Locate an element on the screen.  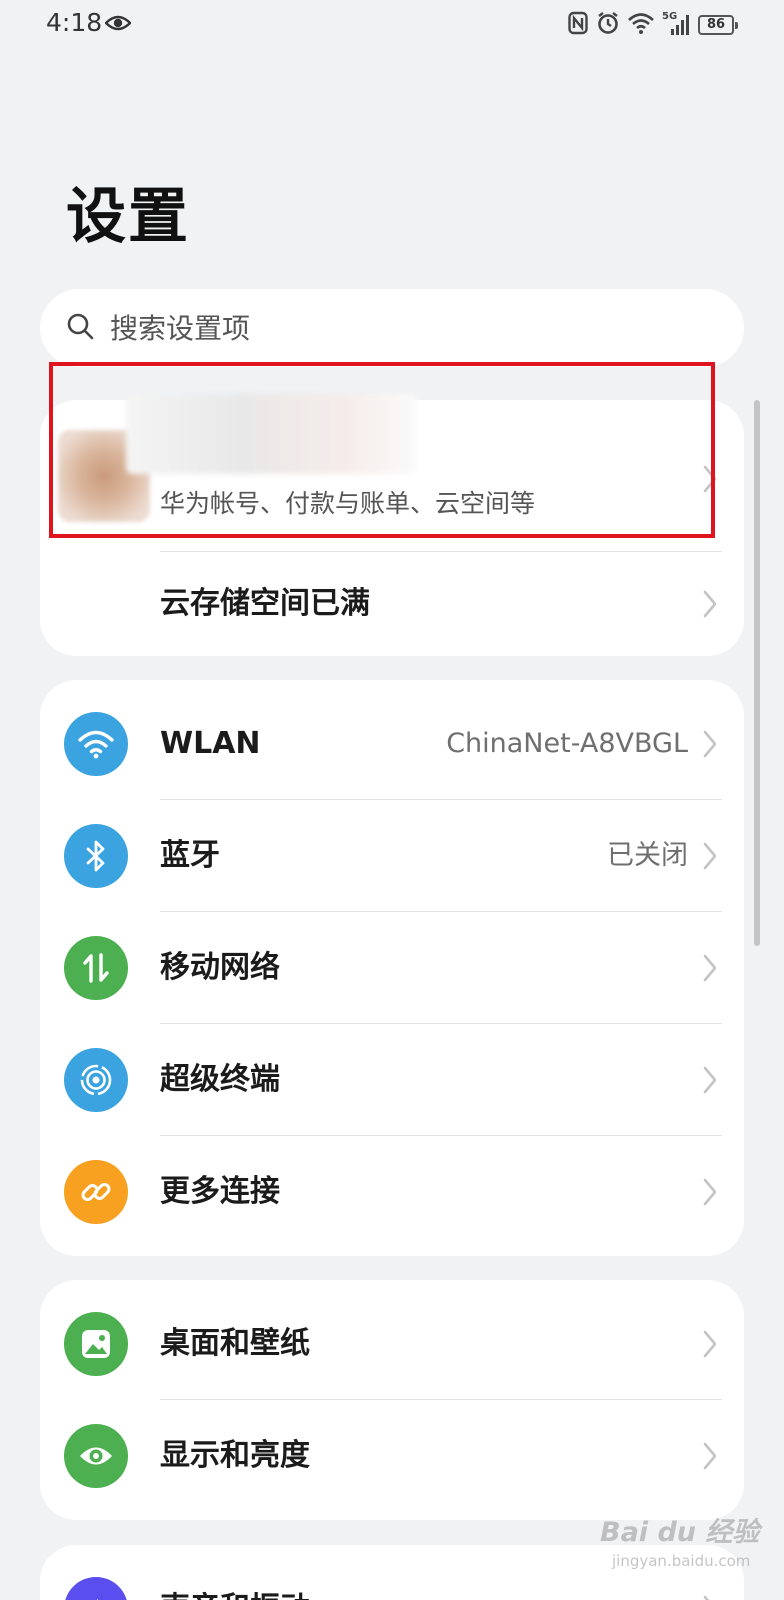
sound-icon is located at coordinates (96, 1588).